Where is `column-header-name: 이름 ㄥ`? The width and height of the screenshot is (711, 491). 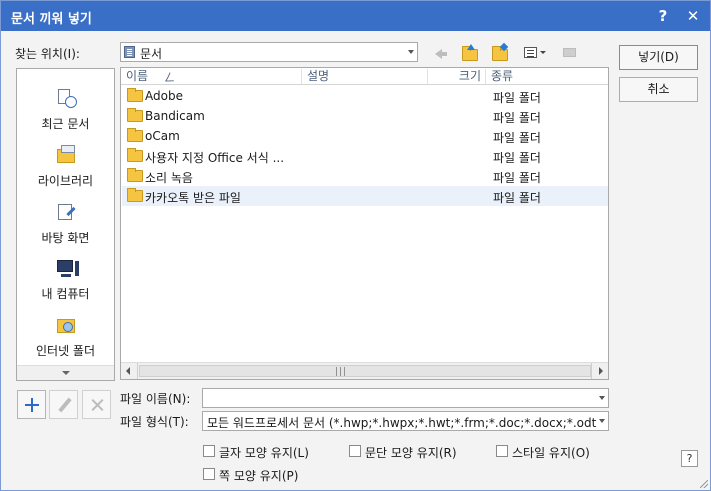
column-header-name: 이름 ㄥ is located at coordinates (211, 76).